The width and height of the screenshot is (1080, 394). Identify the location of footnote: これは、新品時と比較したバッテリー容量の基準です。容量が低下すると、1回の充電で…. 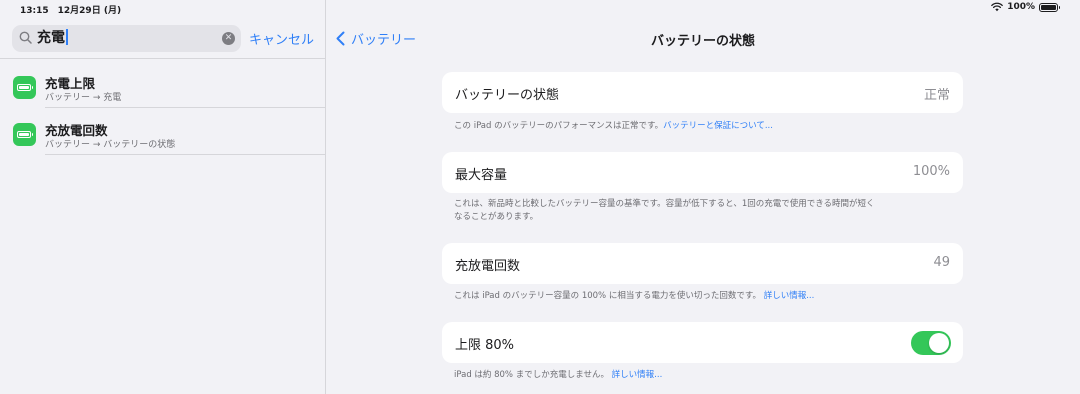
(709, 211).